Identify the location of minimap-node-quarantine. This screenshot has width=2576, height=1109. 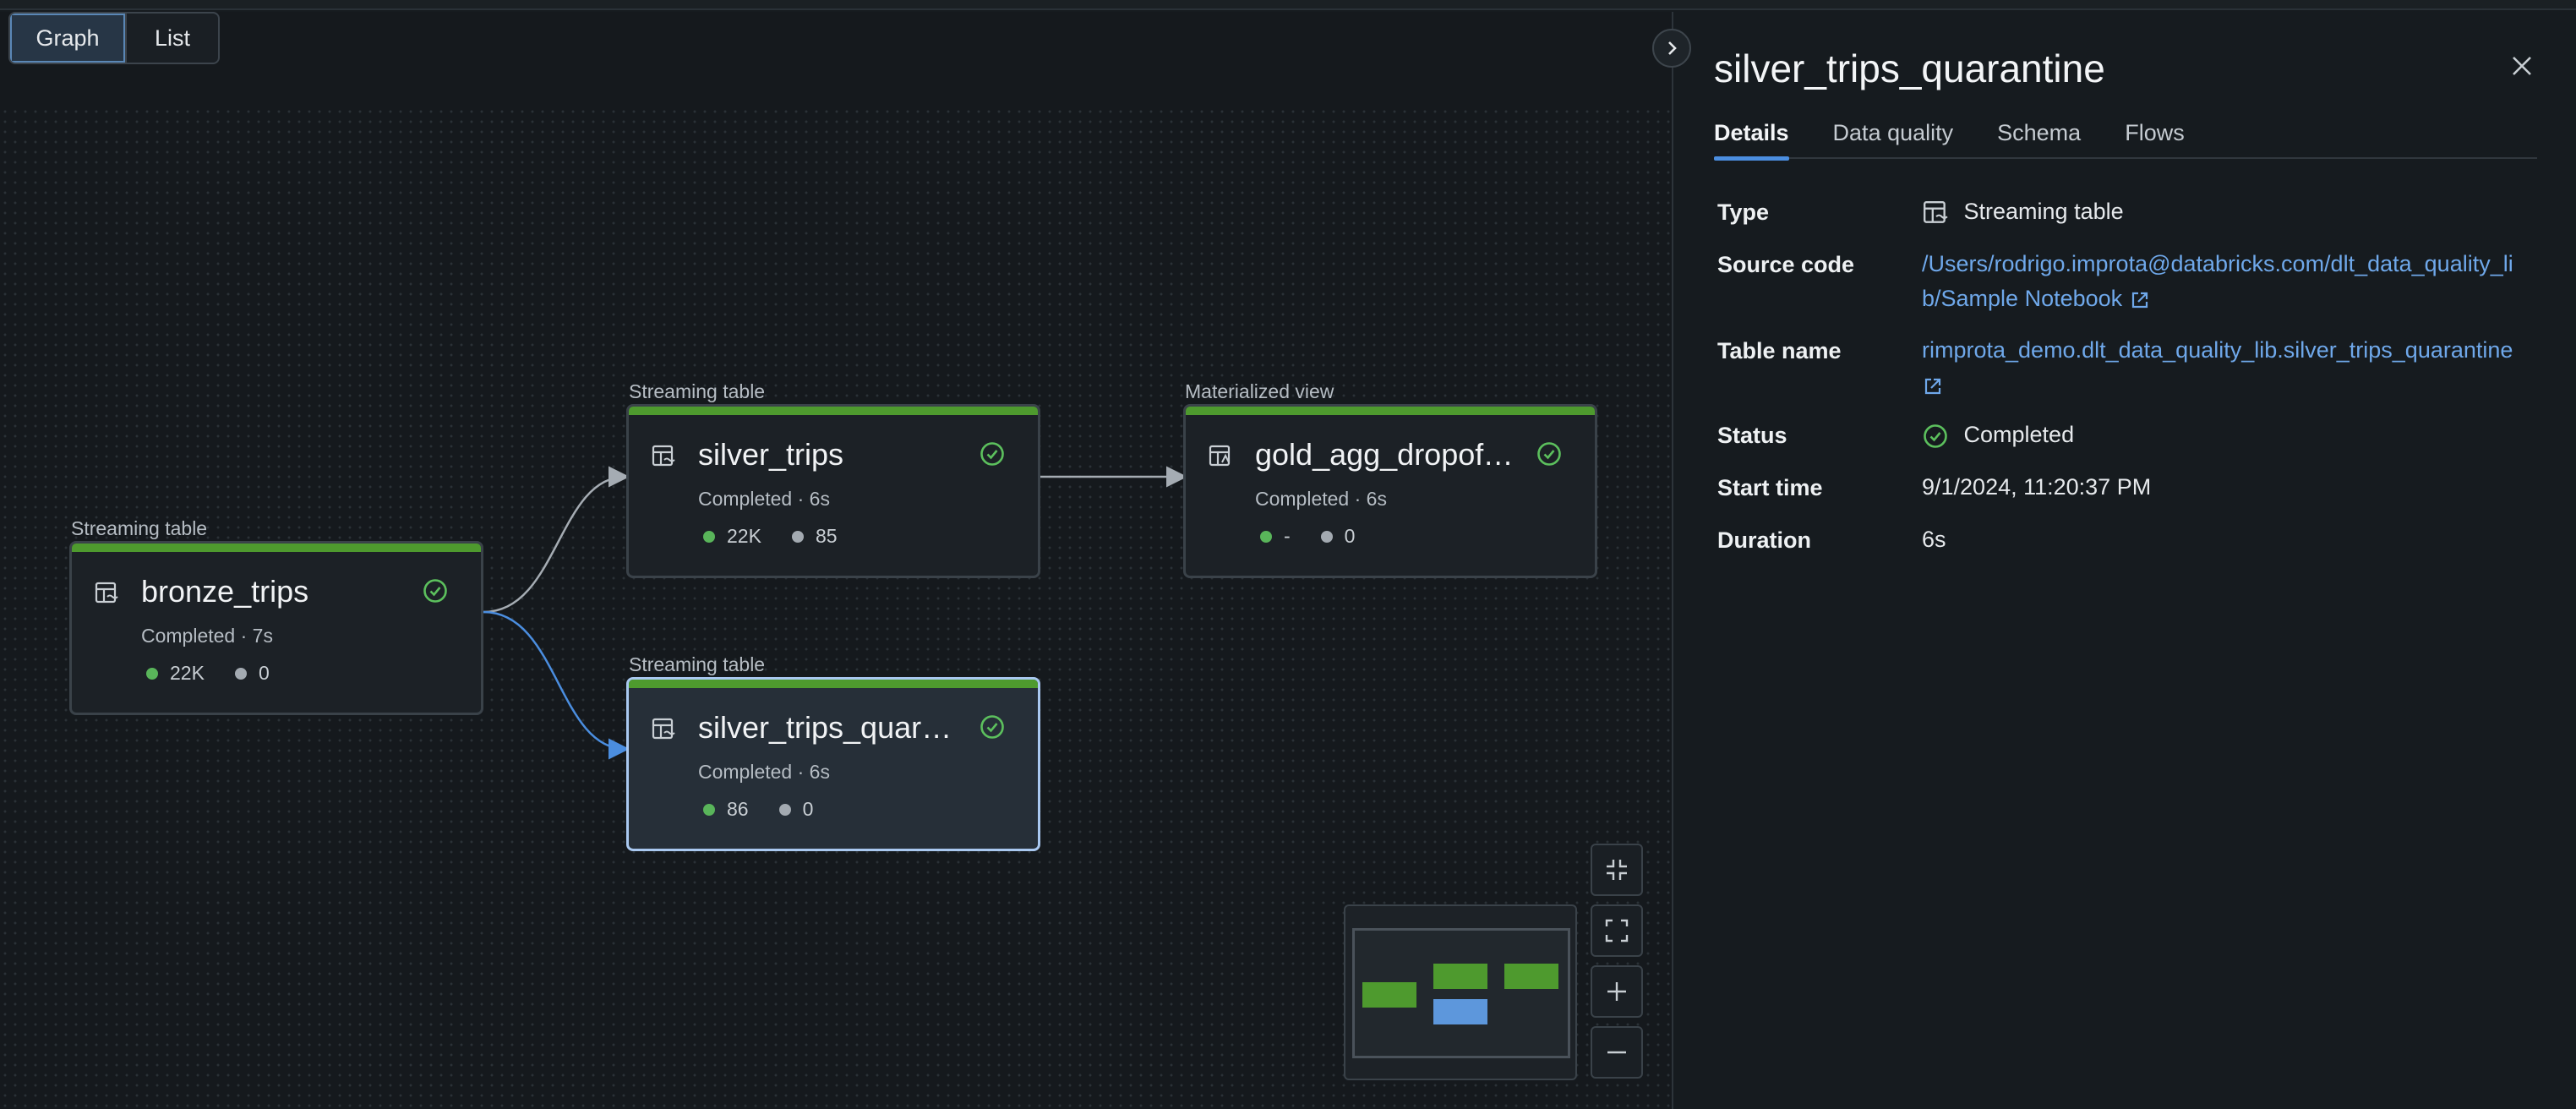
(1460, 1011).